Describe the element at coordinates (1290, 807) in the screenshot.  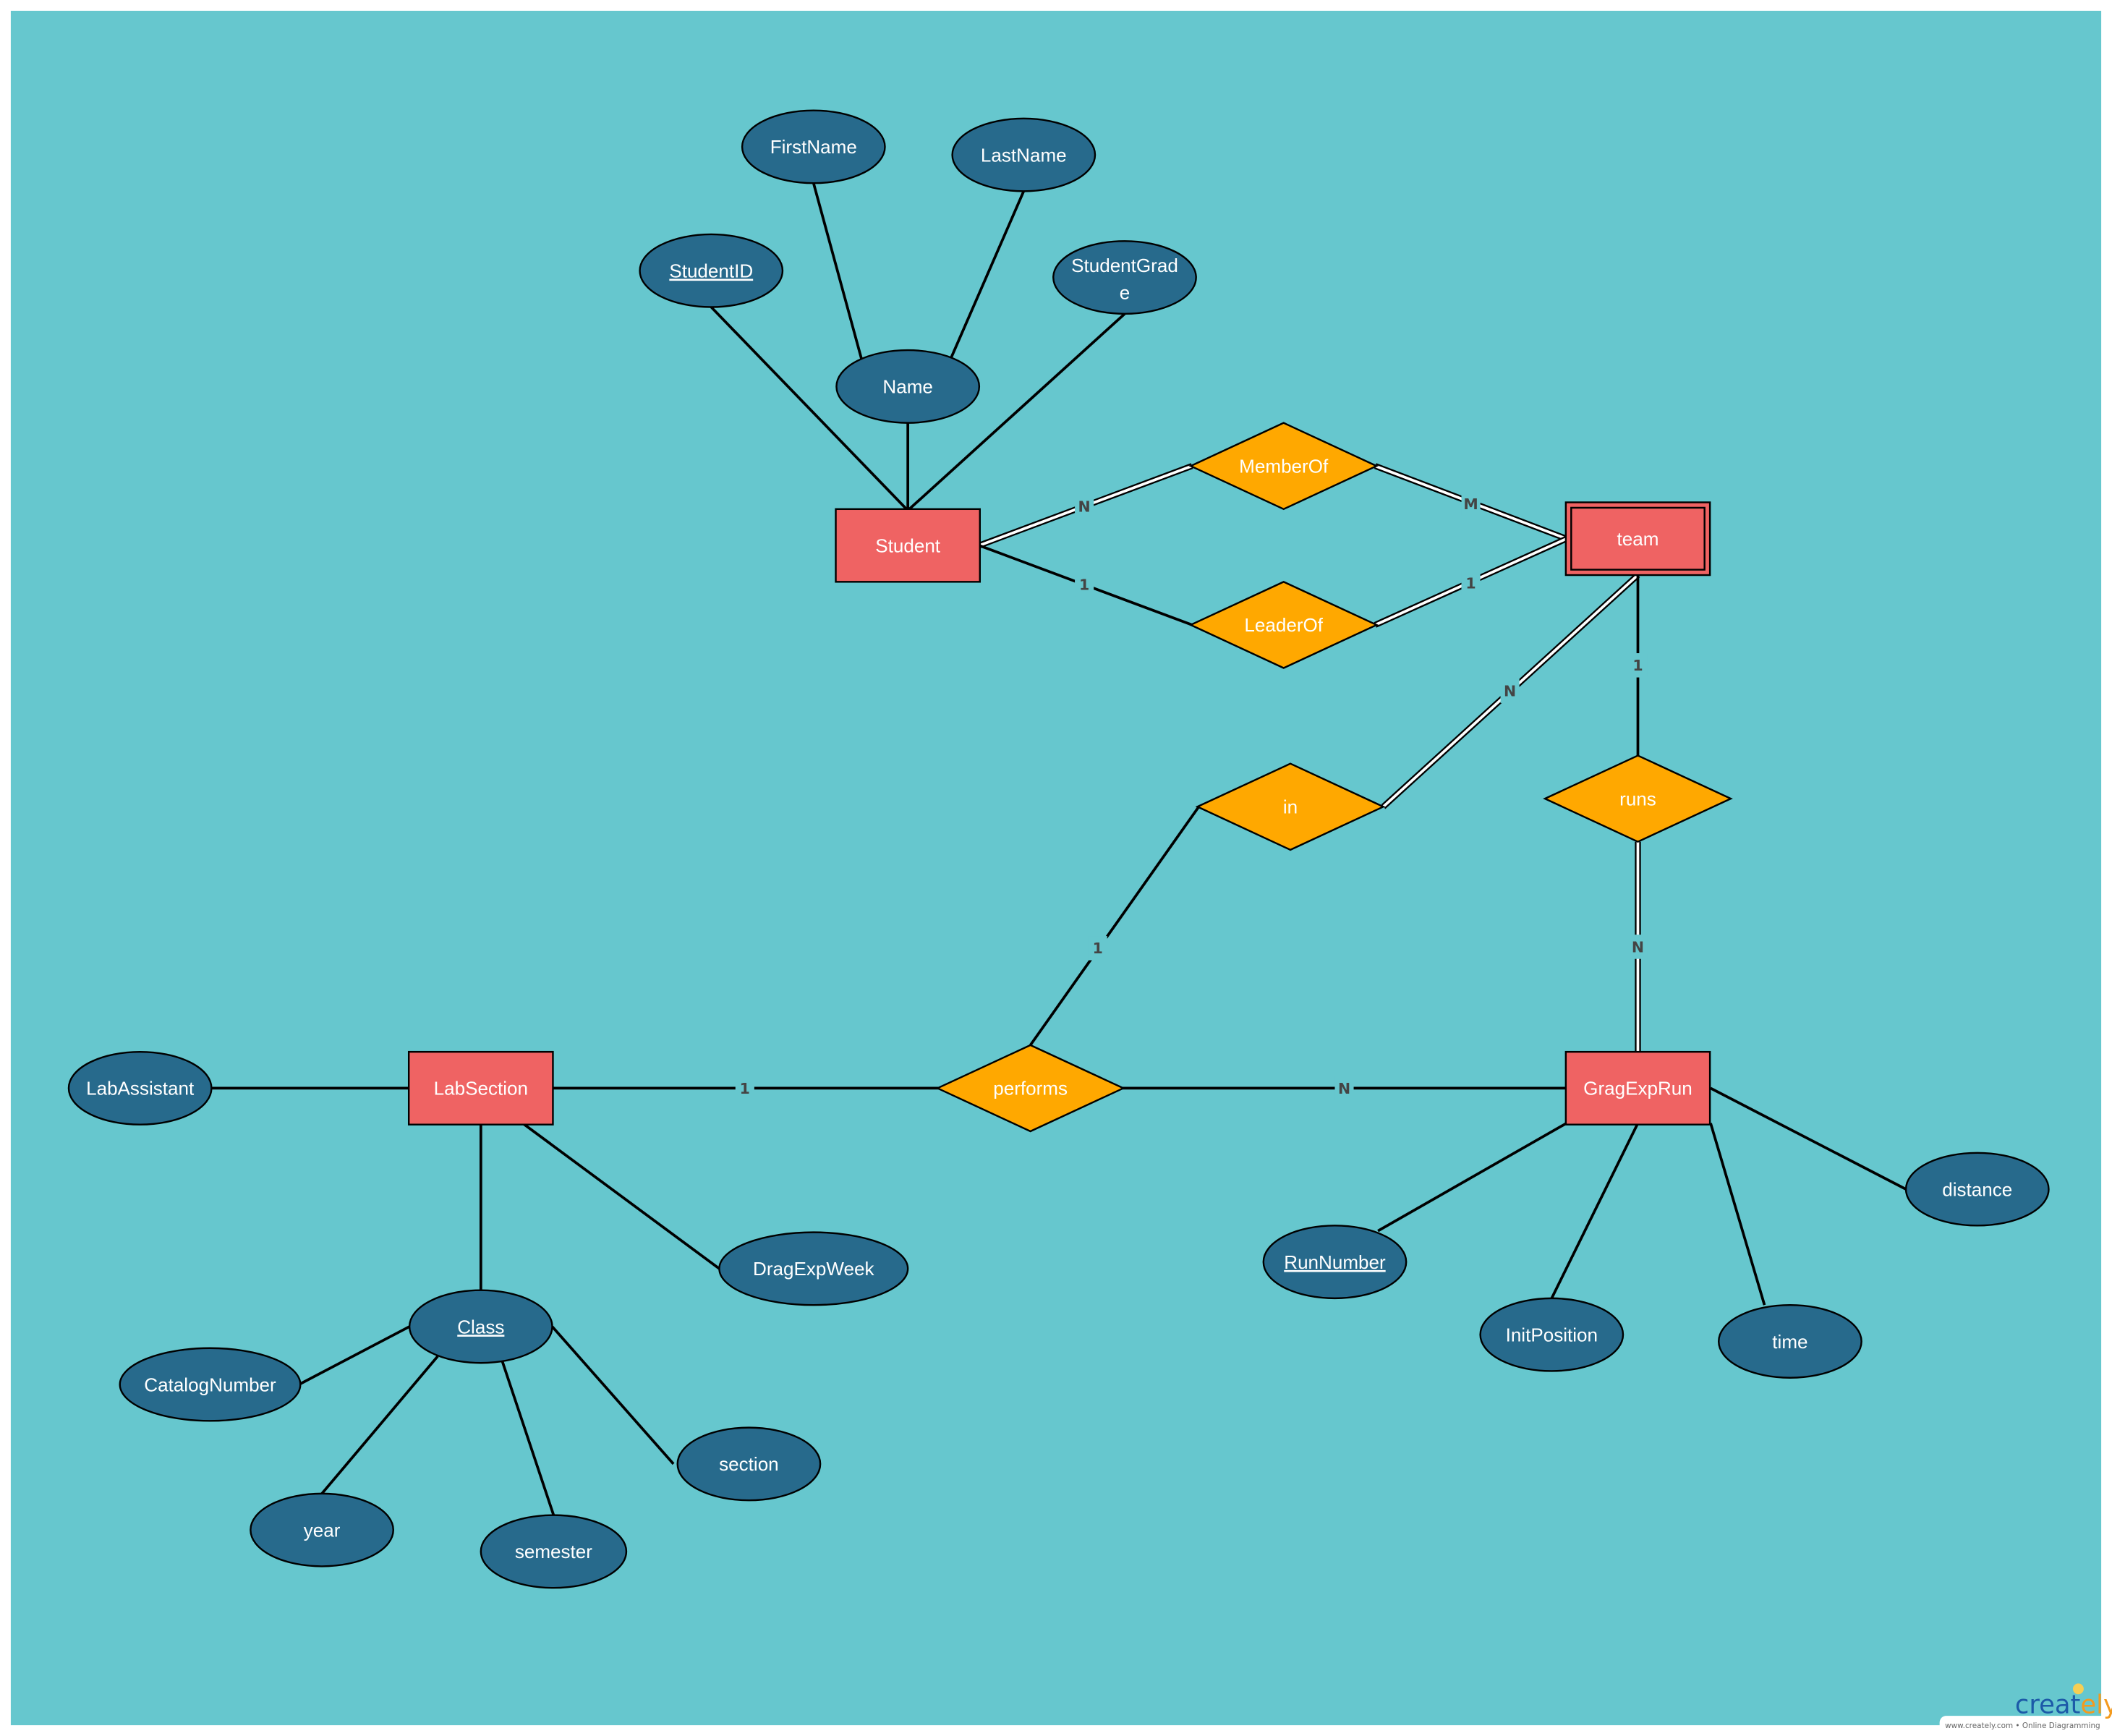
I see `shape-label: in` at that location.